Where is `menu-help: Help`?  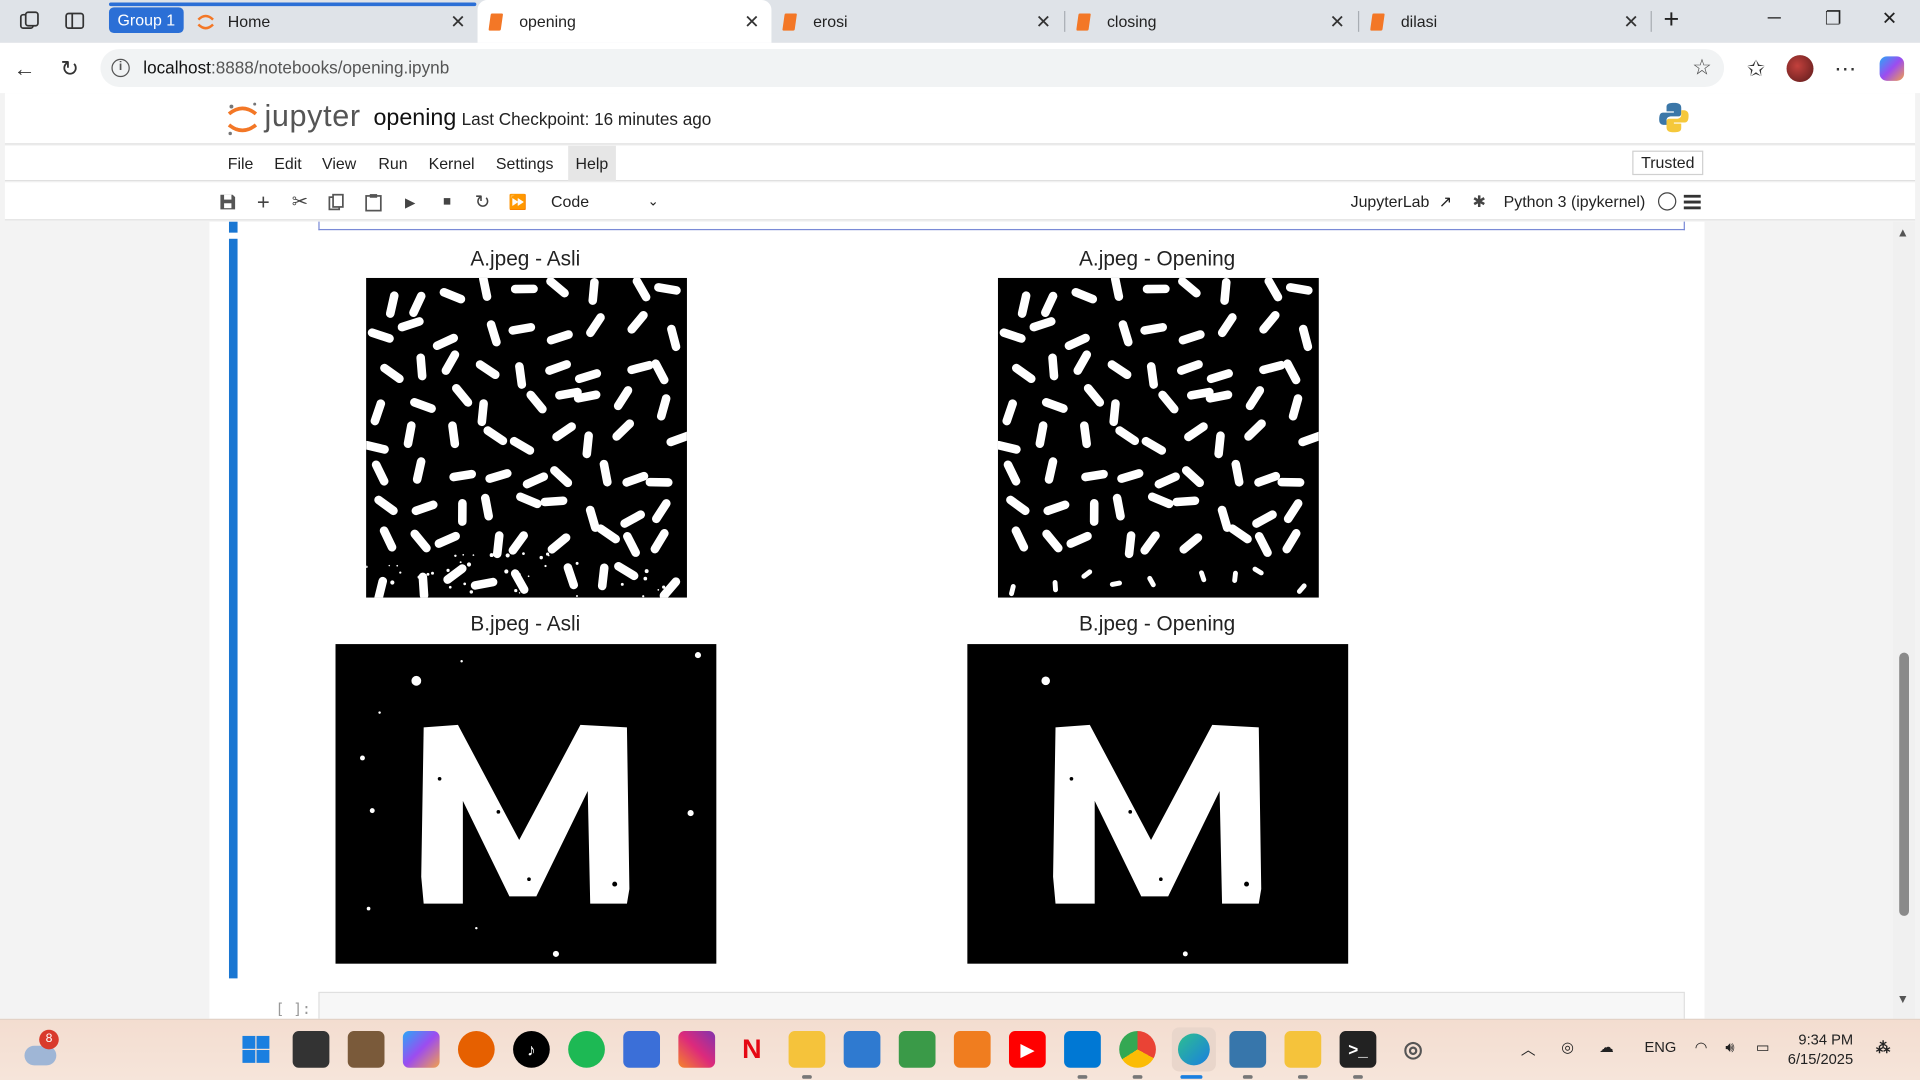
menu-help: Help is located at coordinates (592, 163).